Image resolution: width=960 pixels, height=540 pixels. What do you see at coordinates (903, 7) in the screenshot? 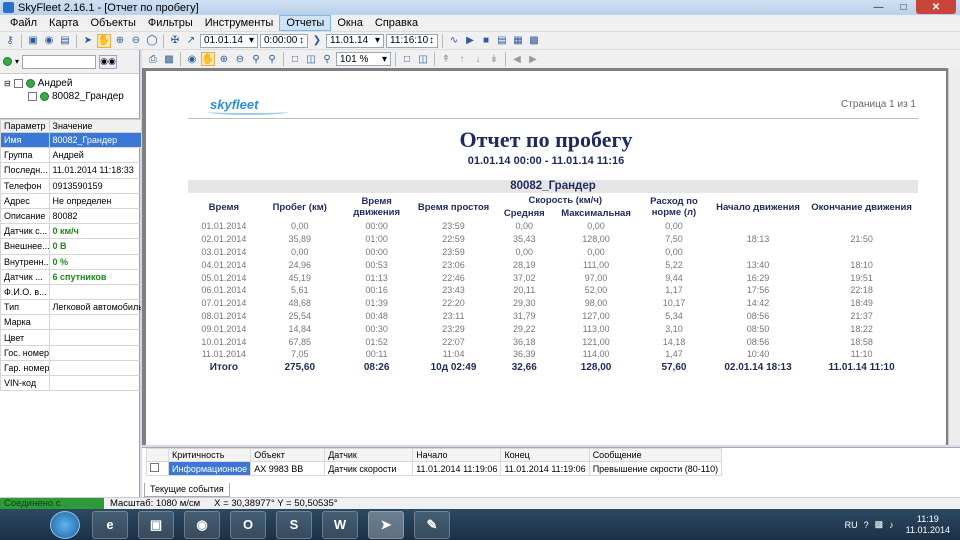
I see `maximize-button: □` at bounding box center [903, 7].